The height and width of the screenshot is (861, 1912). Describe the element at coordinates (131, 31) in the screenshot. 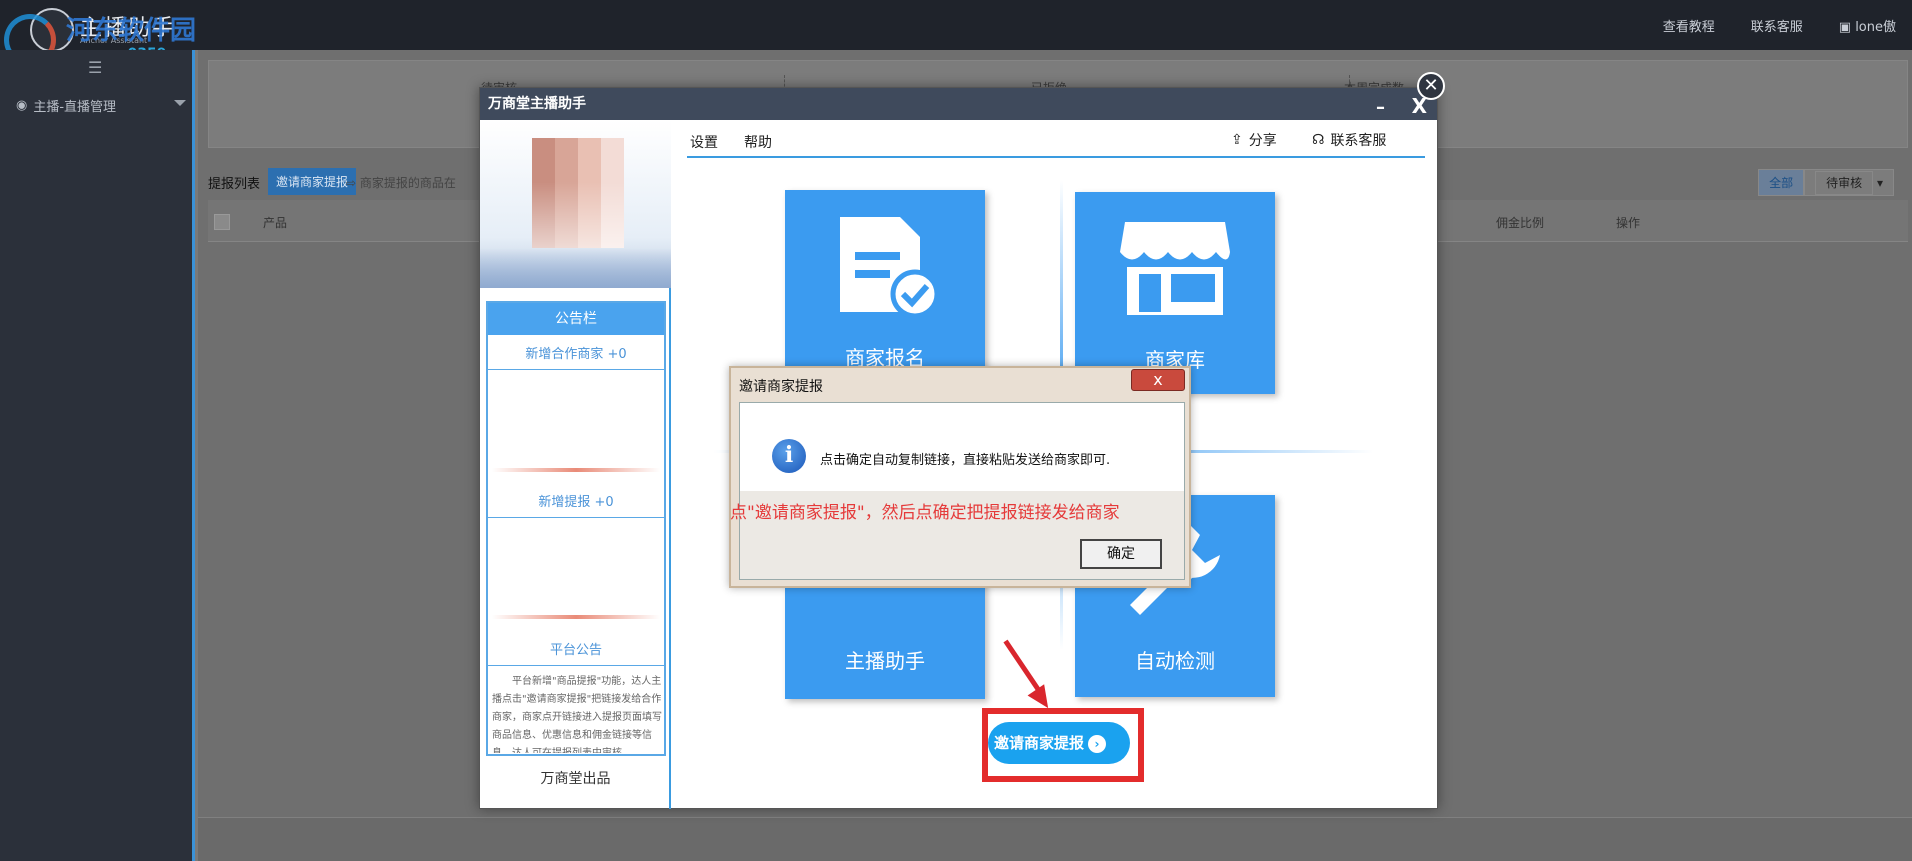

I see `watermark-name: 河东软件园` at that location.